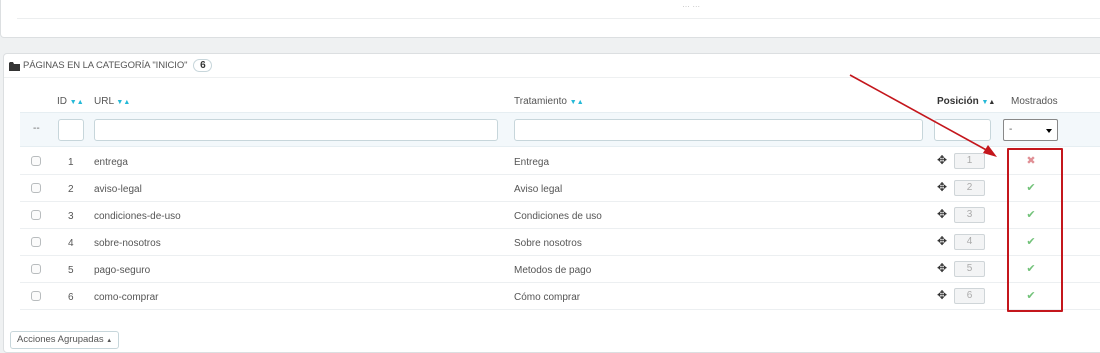 The image size is (1100, 353). Describe the element at coordinates (548, 243) in the screenshot. I see `row-tratamiento: Sobre nosotros` at that location.